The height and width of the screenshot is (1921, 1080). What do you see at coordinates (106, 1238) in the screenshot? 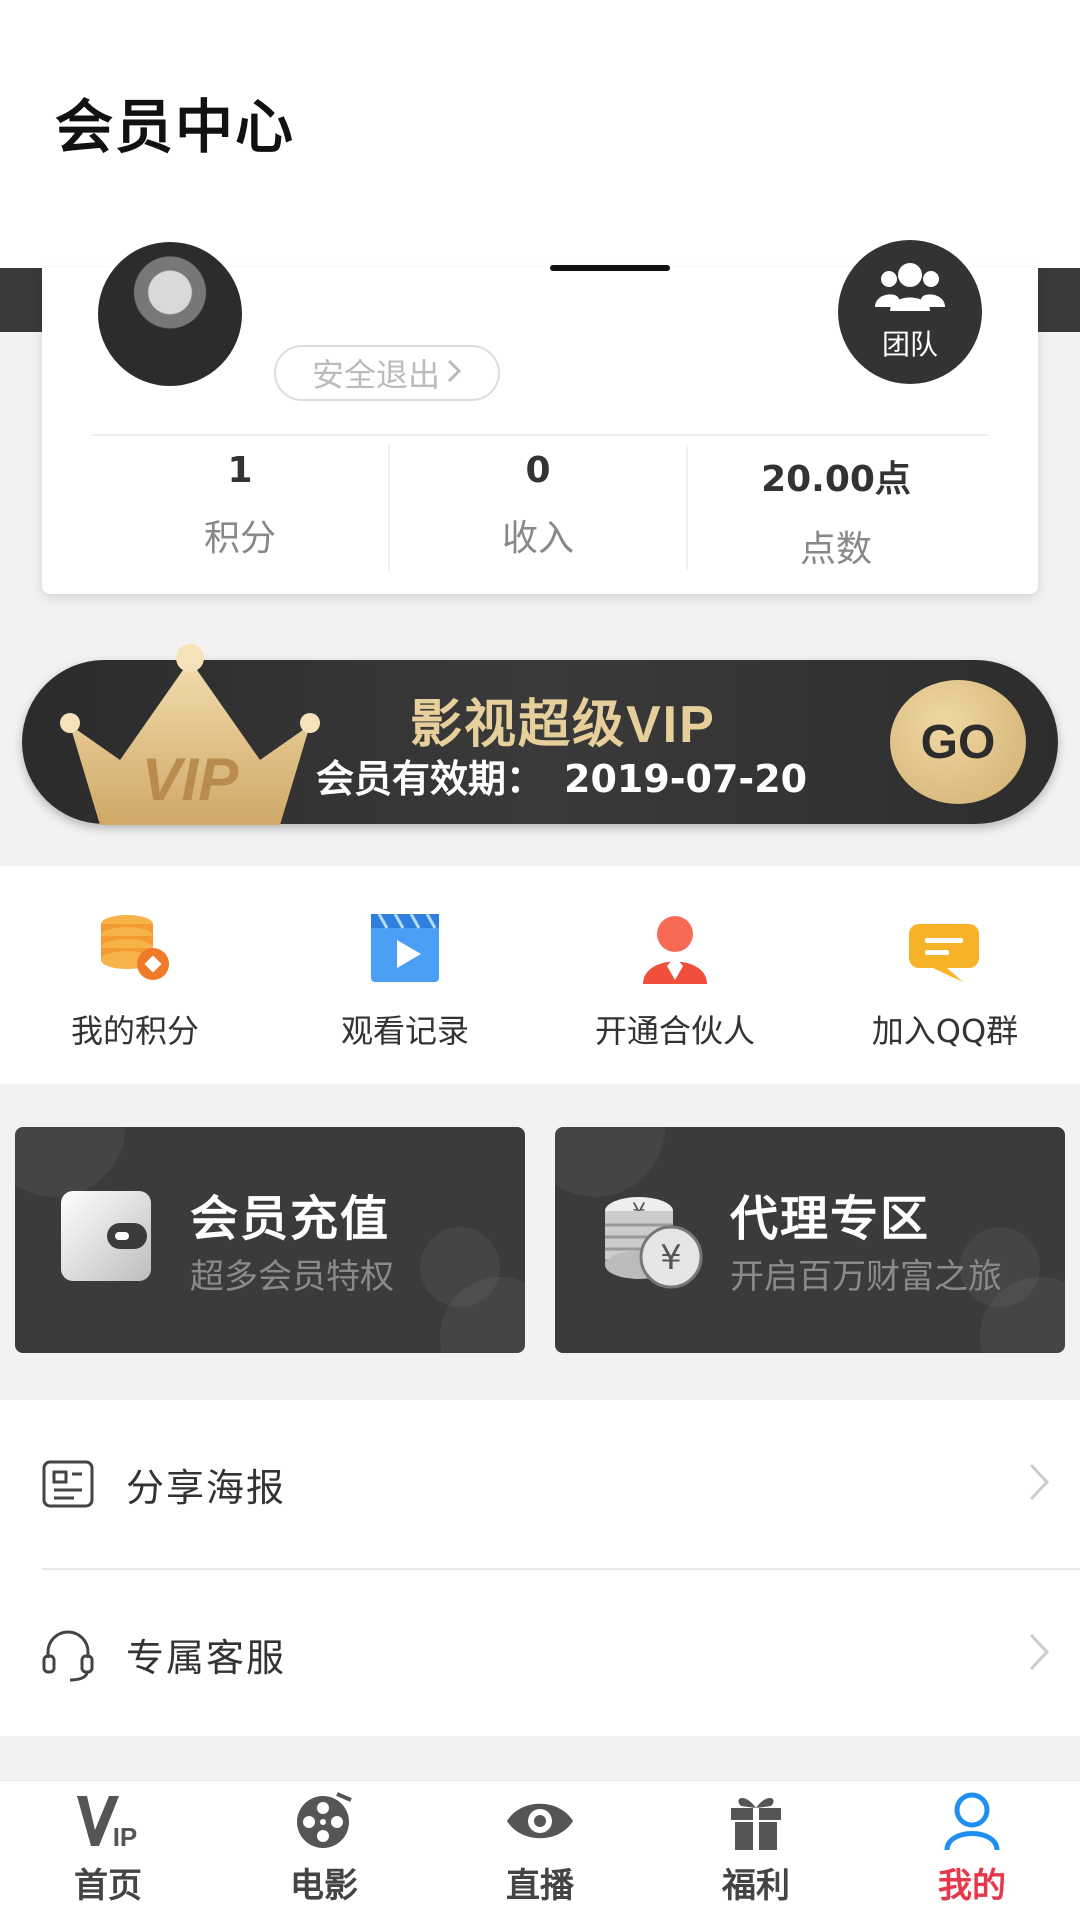
I see `wallet-icon` at bounding box center [106, 1238].